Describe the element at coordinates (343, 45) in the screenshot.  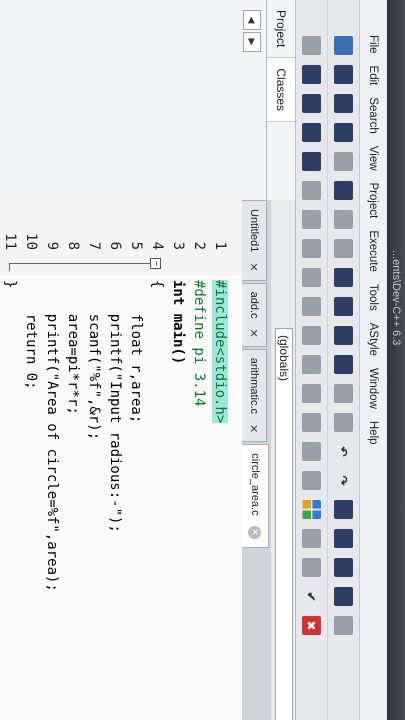
I see `new-file-icon` at that location.